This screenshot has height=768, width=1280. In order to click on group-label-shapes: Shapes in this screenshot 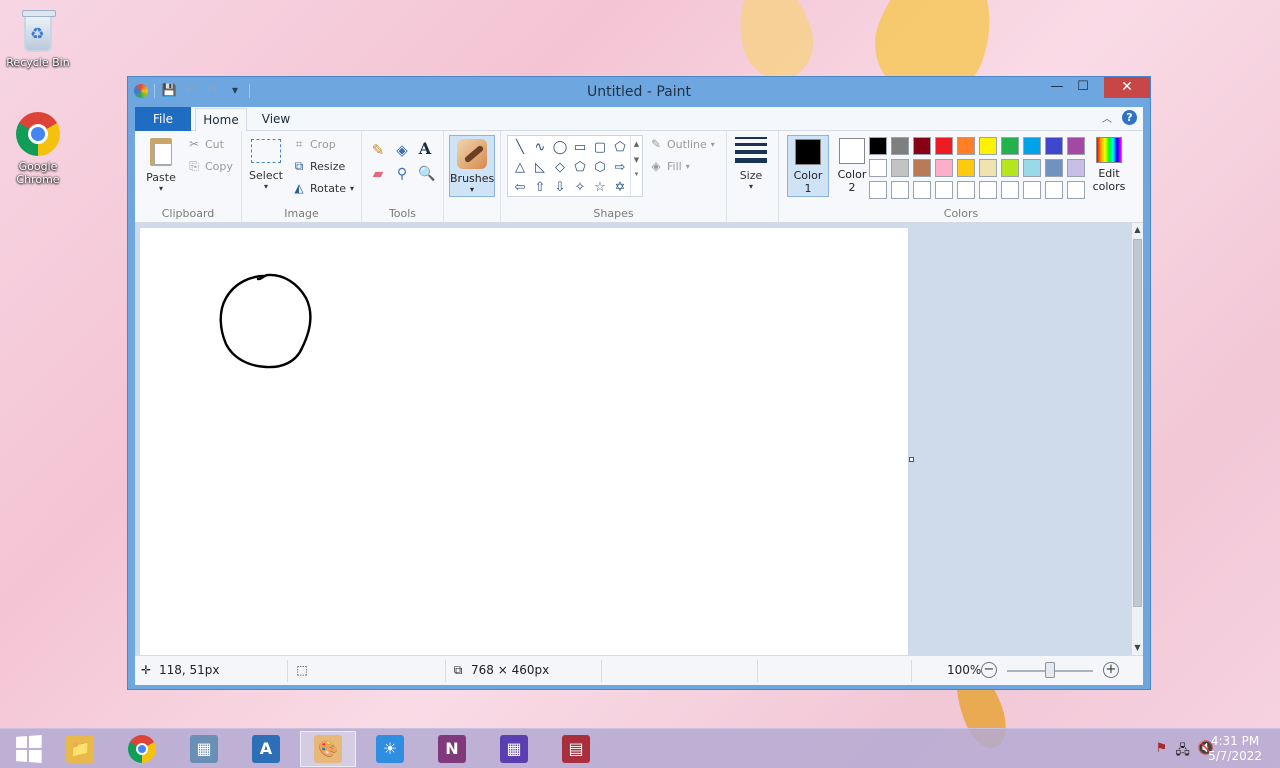, I will do `click(613, 213)`.